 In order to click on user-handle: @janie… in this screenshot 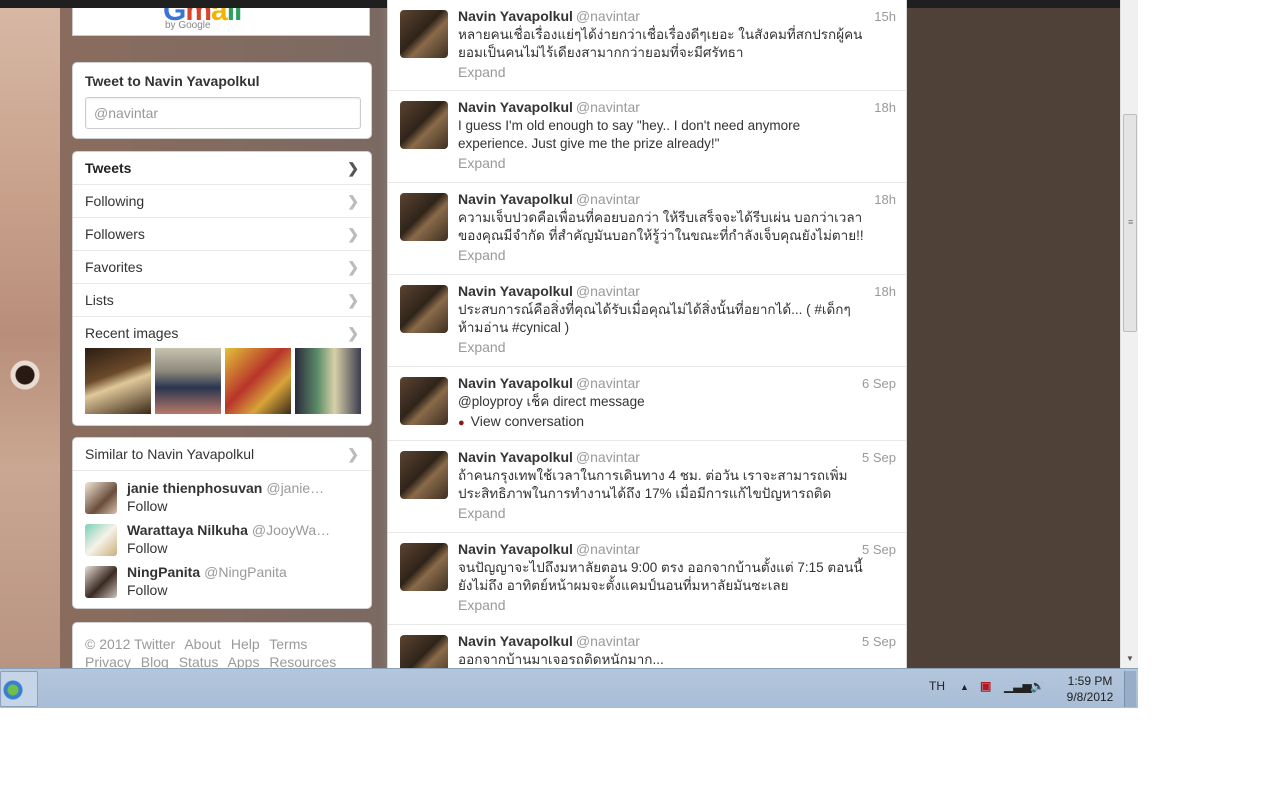, I will do `click(295, 488)`.